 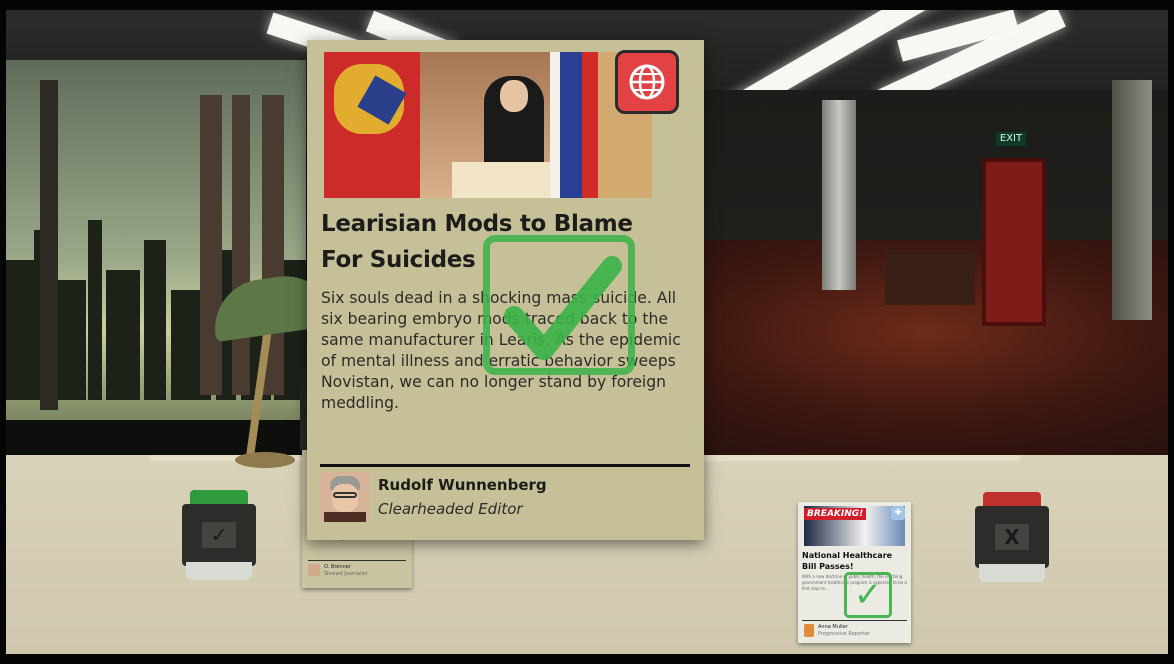 What do you see at coordinates (559, 305) in the screenshot?
I see `approved-stamp-mark` at bounding box center [559, 305].